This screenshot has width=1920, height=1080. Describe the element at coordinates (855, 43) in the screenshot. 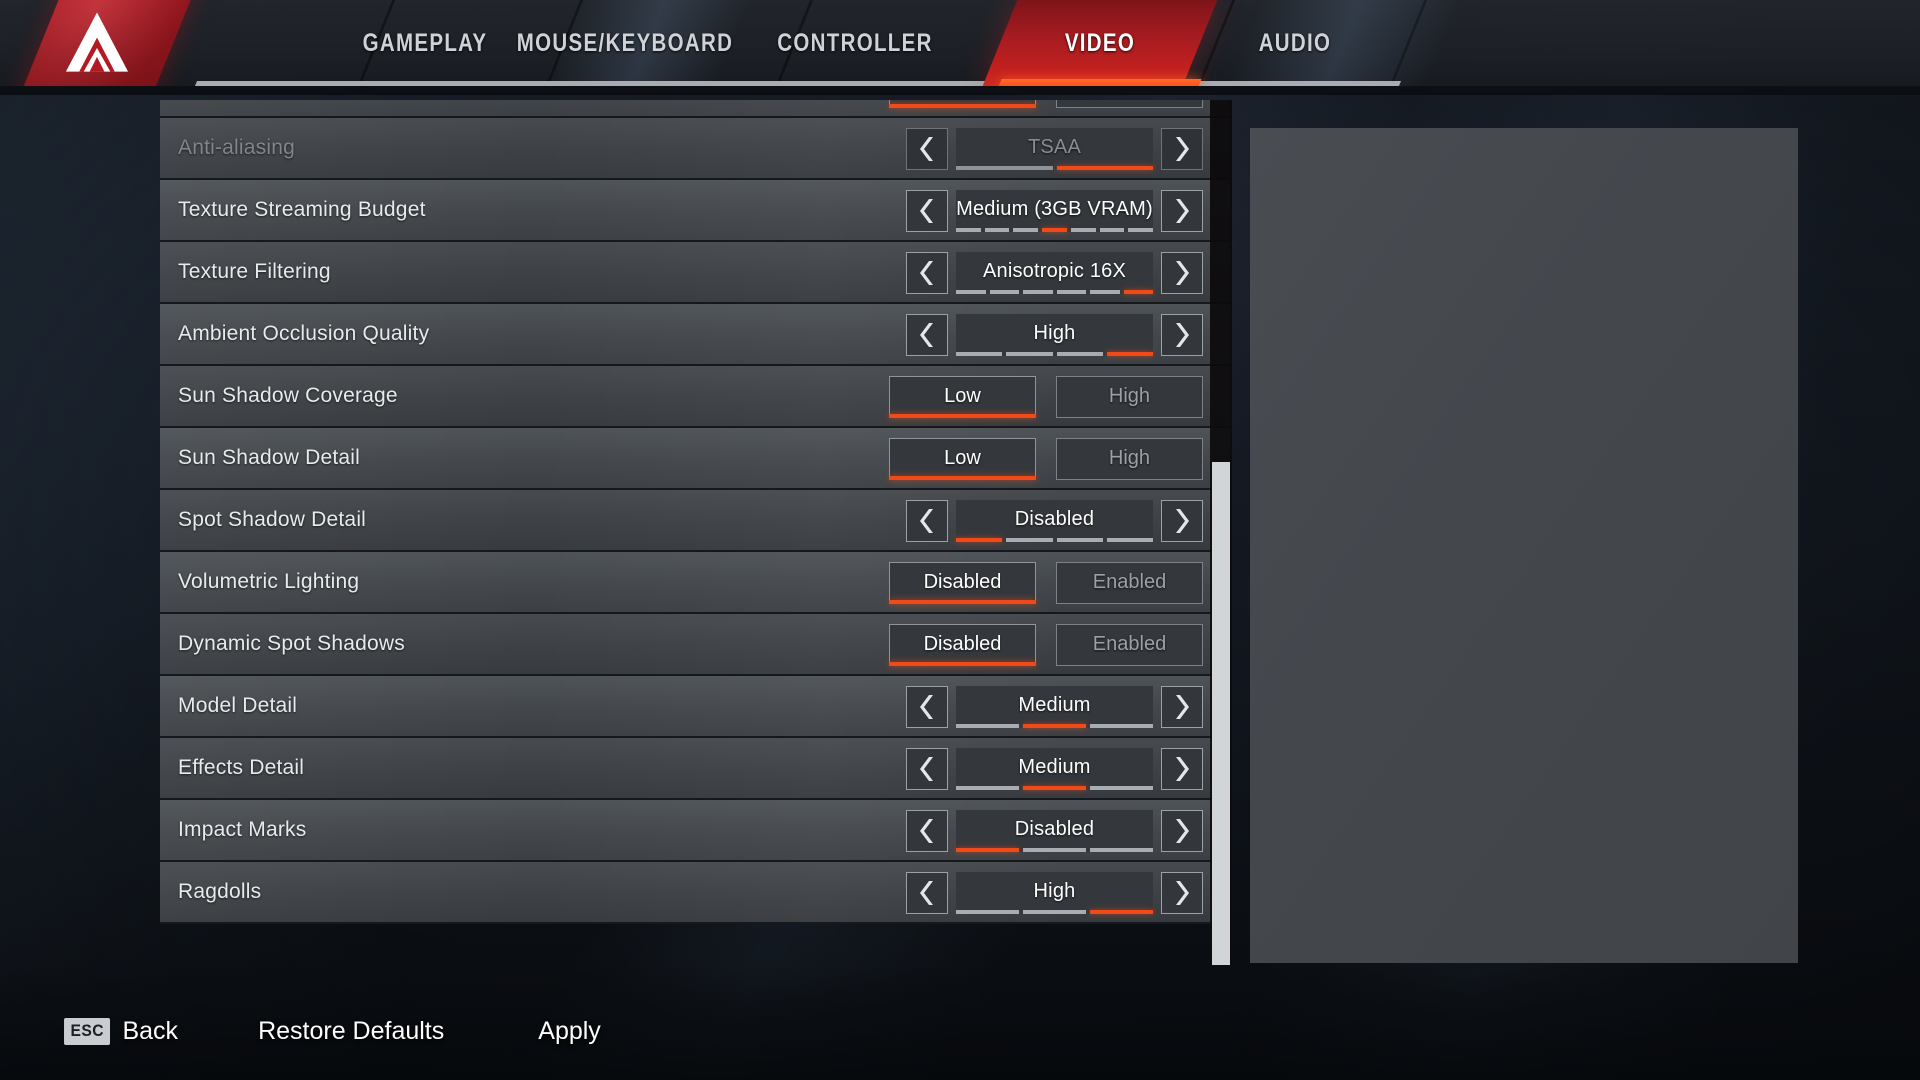

I see `tab-controller: CONTROLLER` at that location.